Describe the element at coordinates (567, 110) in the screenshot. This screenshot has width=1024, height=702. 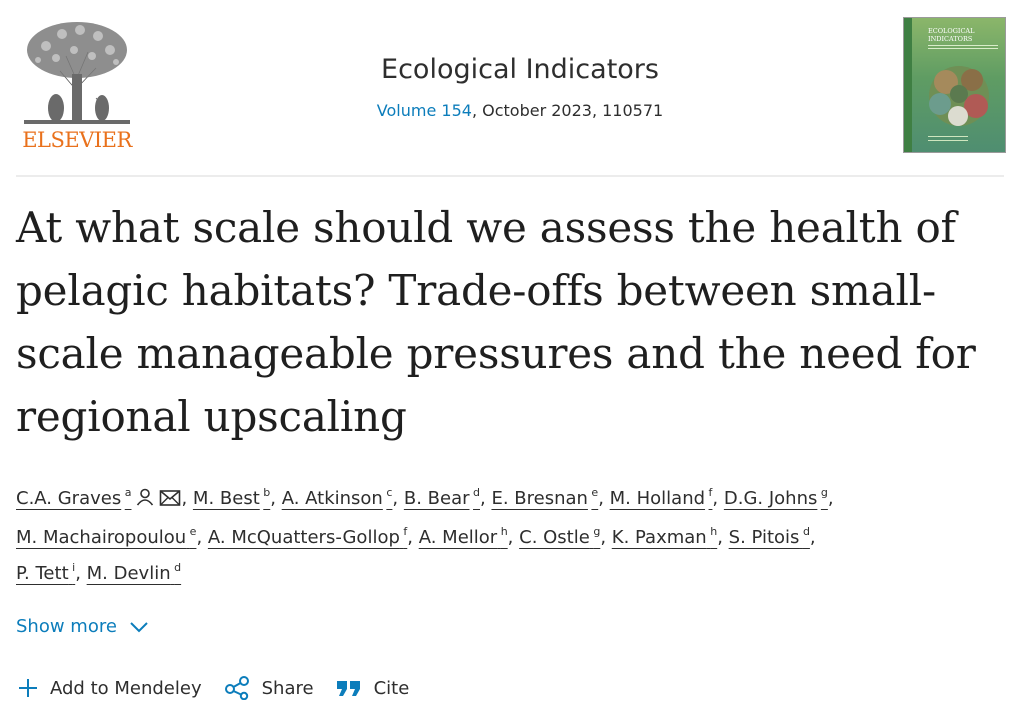
I see `issue-details: , October 2023, 110571` at that location.